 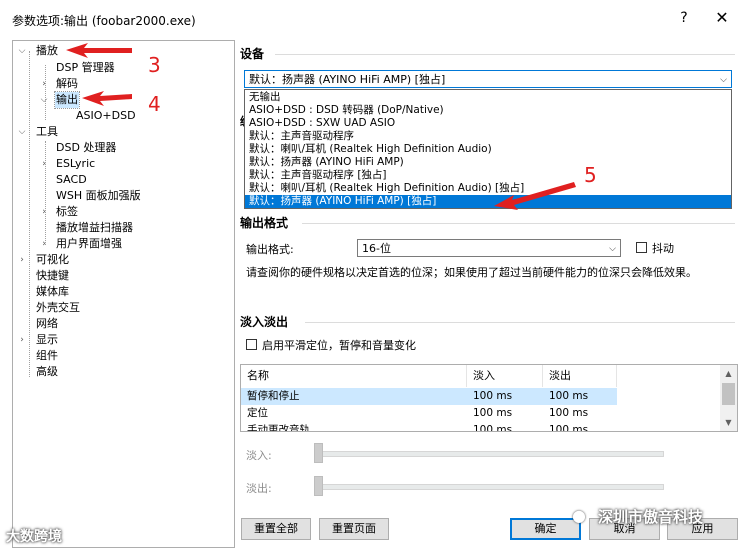 I want to click on annotation-number-3: 3, so click(x=154, y=65).